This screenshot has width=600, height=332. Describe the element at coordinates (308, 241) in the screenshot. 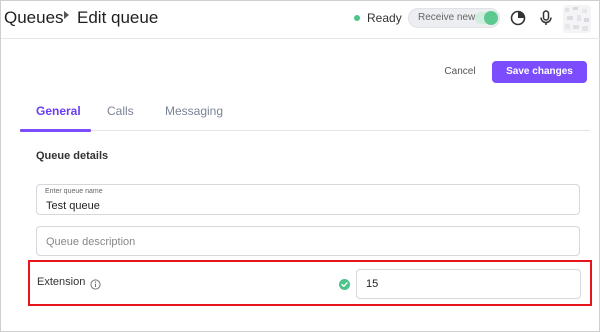

I see `queue-description-field: Queue description` at that location.